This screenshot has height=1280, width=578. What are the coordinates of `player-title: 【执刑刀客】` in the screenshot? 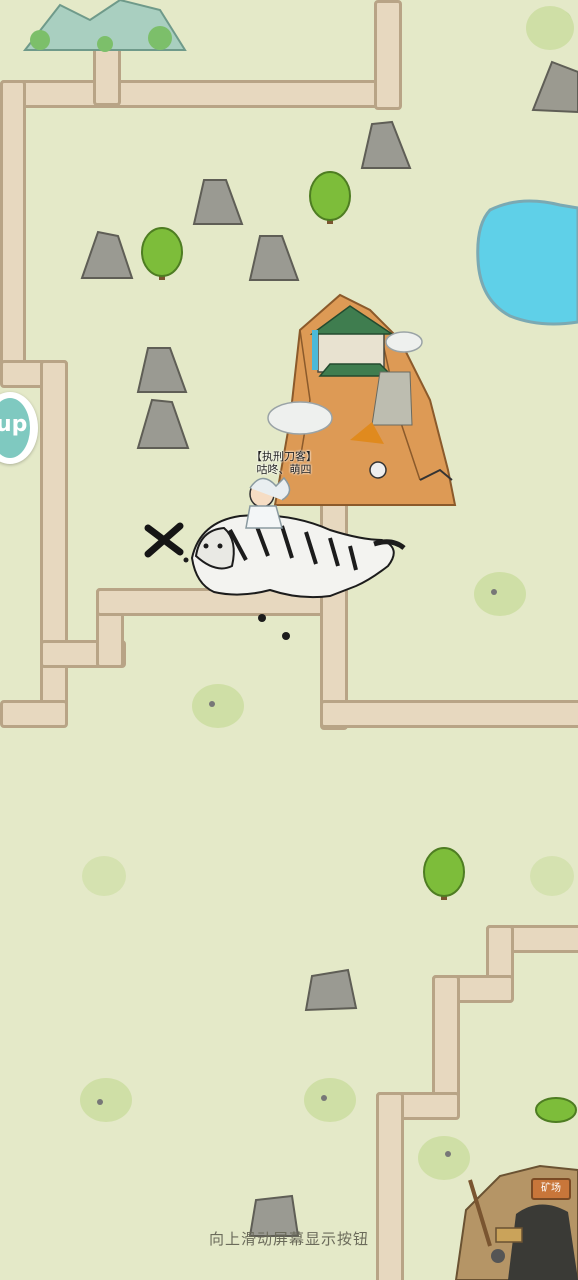 It's located at (284, 456).